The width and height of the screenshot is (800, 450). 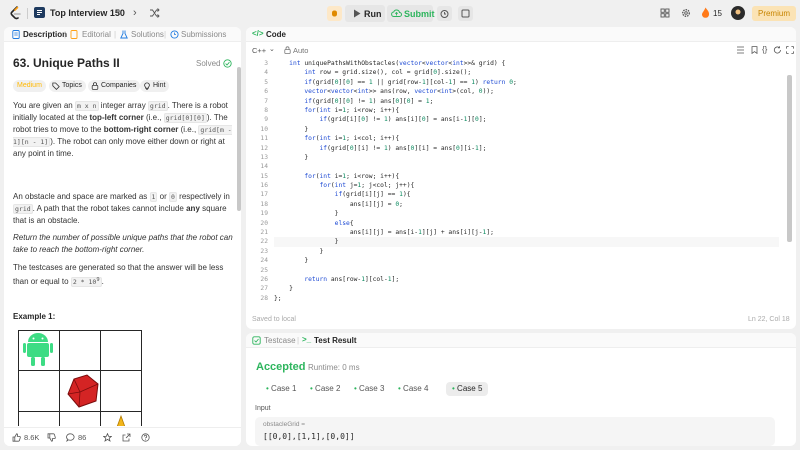 I want to click on debug-button, so click(x=334, y=13).